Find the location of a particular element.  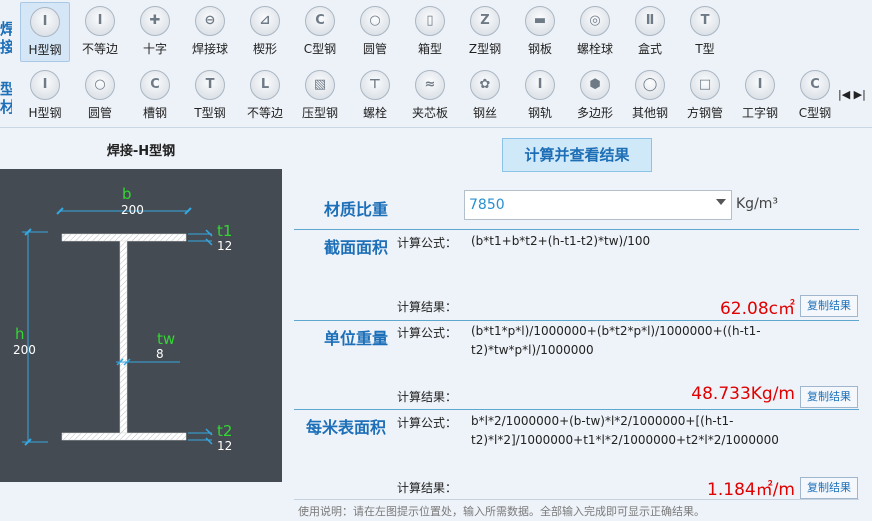

toolbar-item-other-steel: ◯ 其他钢 is located at coordinates (650, 96).